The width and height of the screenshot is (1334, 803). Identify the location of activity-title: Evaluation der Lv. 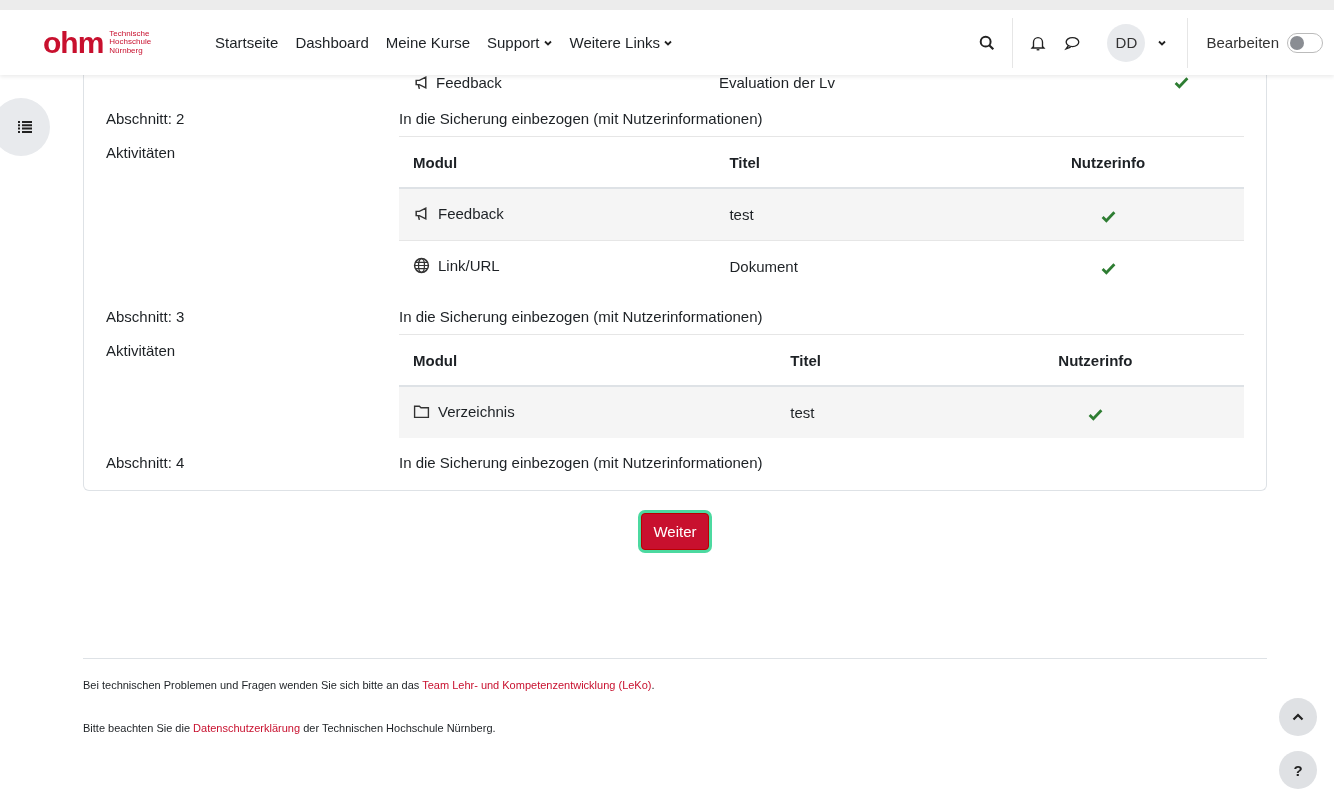
(777, 82).